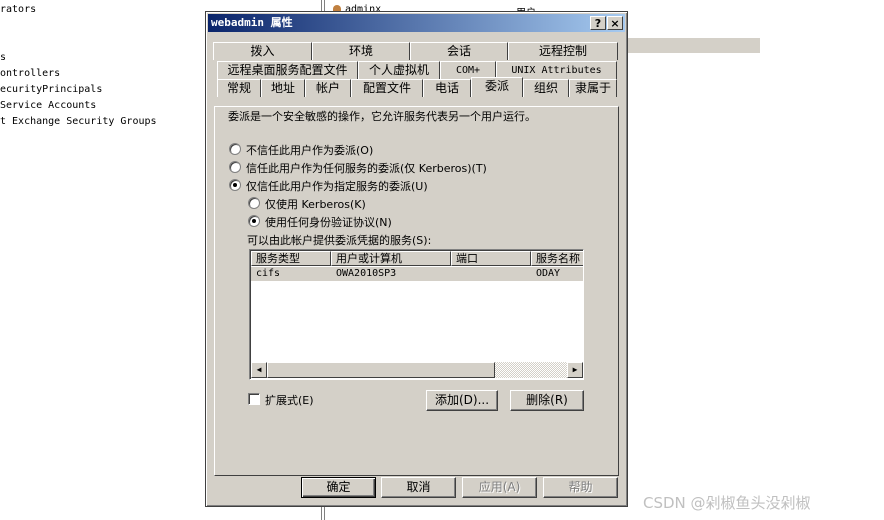 The image size is (884, 520). Describe the element at coordinates (387, 88) in the screenshot. I see `tab-profile: 配置文件` at that location.